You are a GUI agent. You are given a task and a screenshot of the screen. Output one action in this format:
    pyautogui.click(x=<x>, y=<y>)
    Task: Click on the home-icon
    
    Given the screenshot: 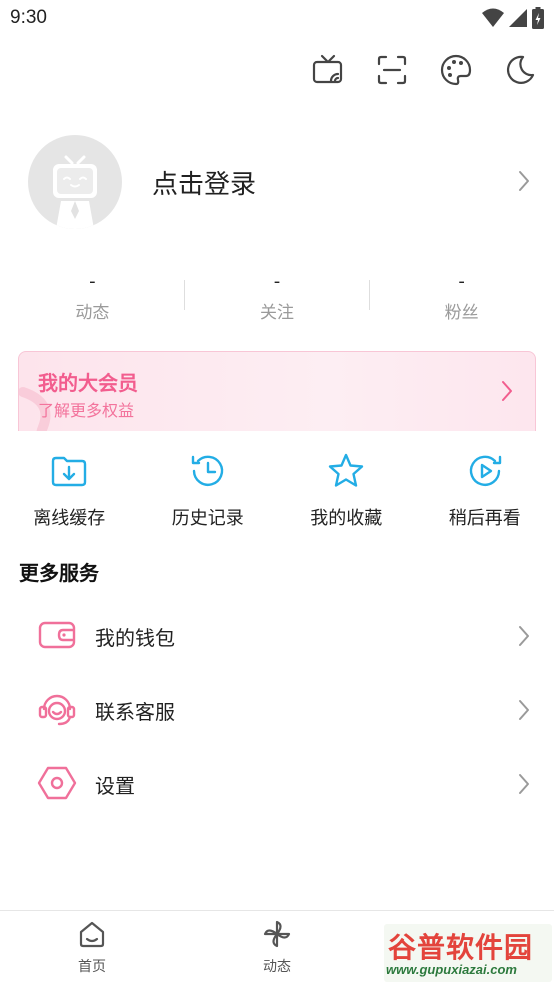 What is the action you would take?
    pyautogui.click(x=92, y=934)
    